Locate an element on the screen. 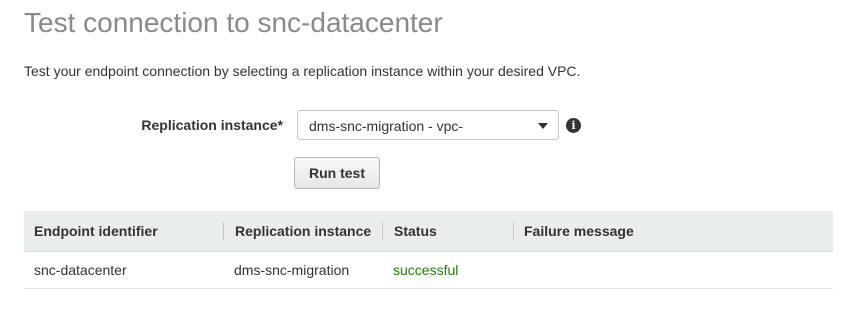 The image size is (853, 311). column-header-endpoint-identifier: Endpoint identifier is located at coordinates (96, 231).